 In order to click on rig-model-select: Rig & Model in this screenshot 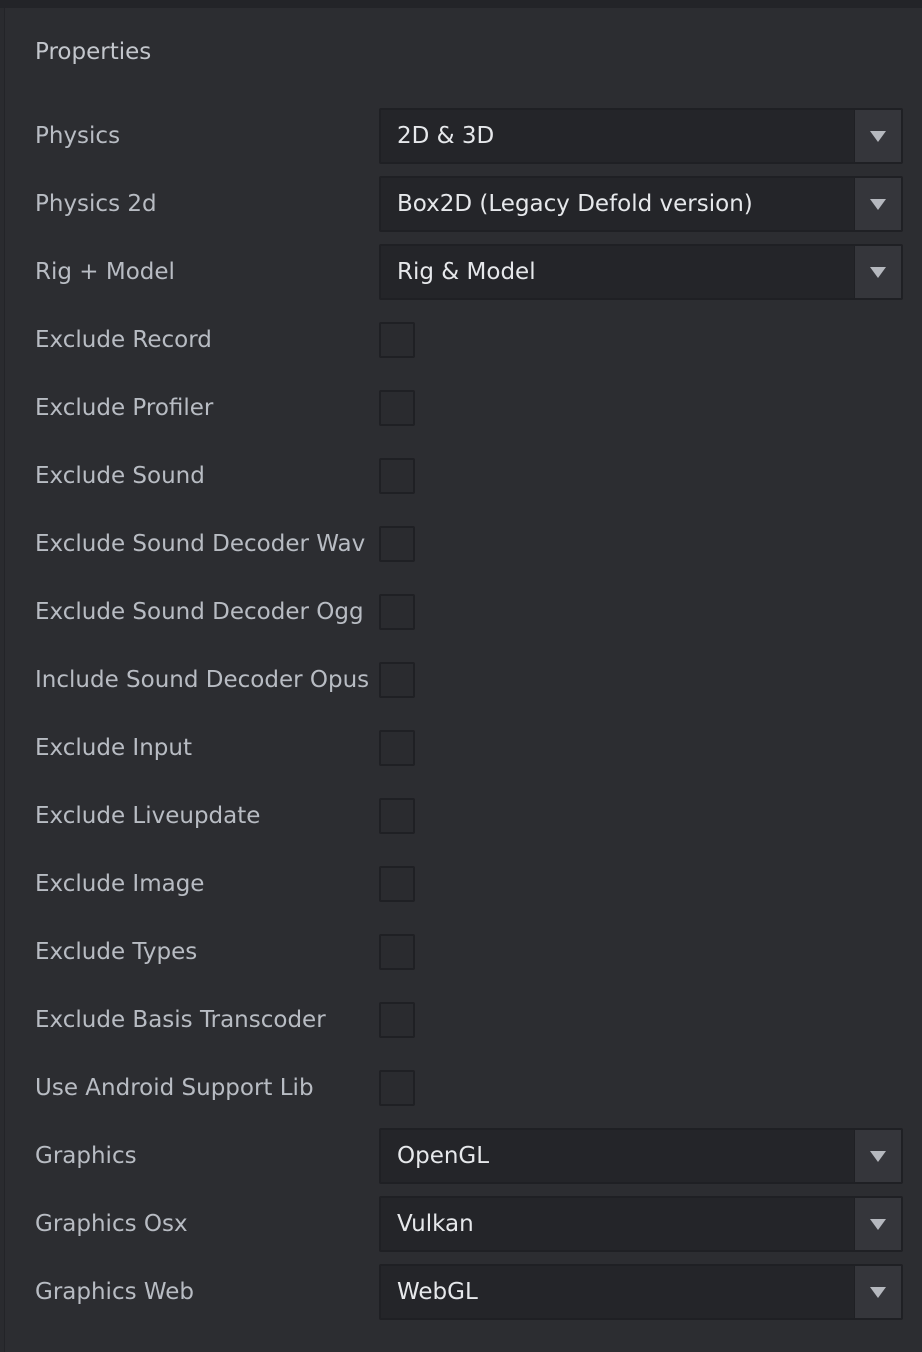, I will do `click(641, 272)`.